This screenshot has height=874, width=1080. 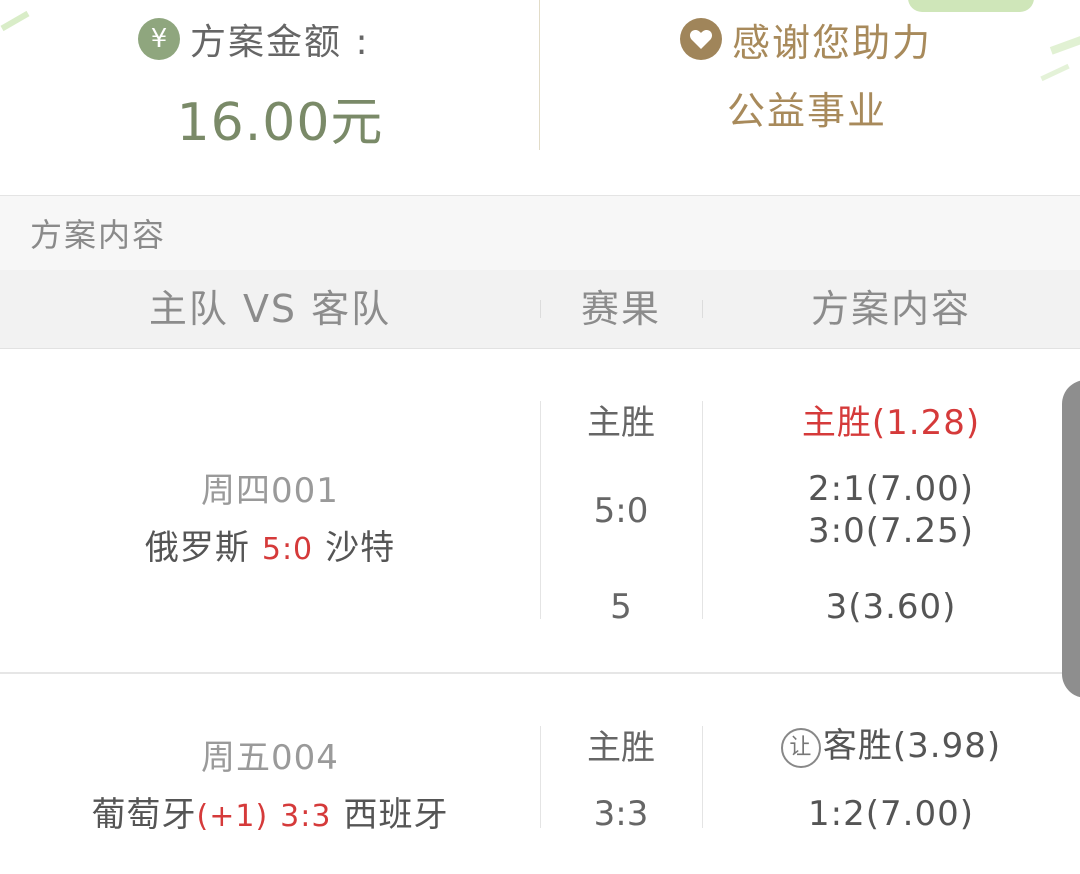 What do you see at coordinates (197, 548) in the screenshot?
I see `home-team: 俄罗斯` at bounding box center [197, 548].